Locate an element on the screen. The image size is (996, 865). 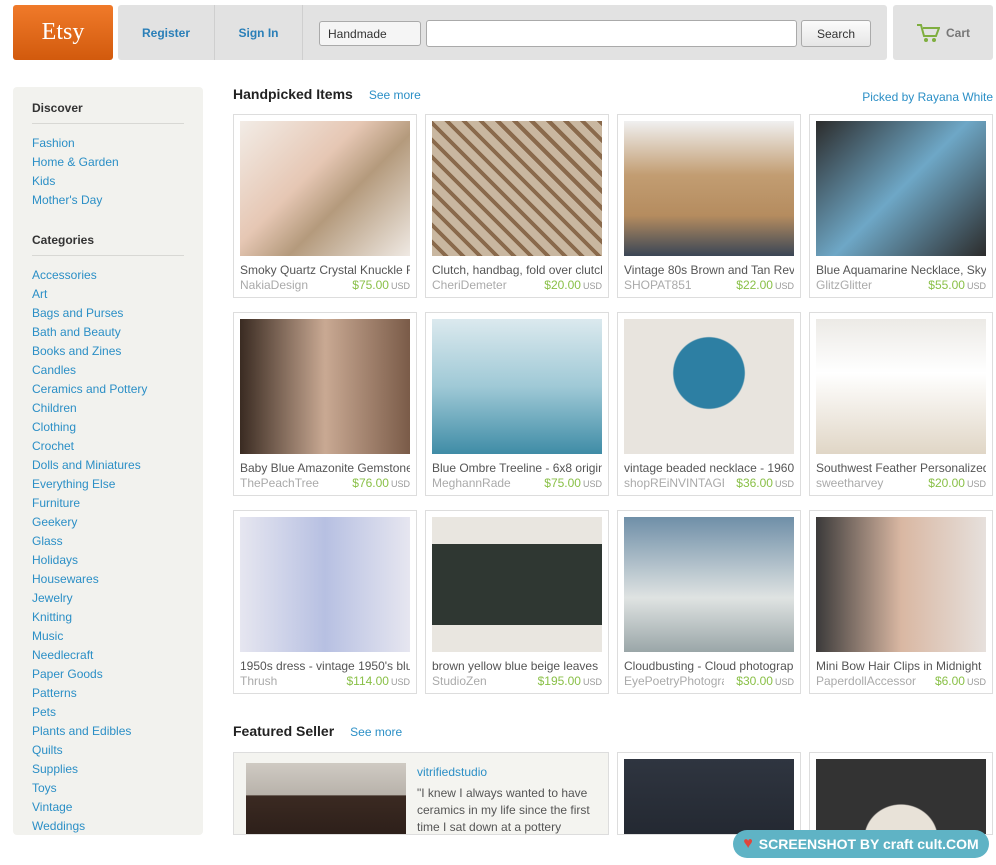
shop-name: shopREiNVINTAGE is located at coordinates (674, 483).